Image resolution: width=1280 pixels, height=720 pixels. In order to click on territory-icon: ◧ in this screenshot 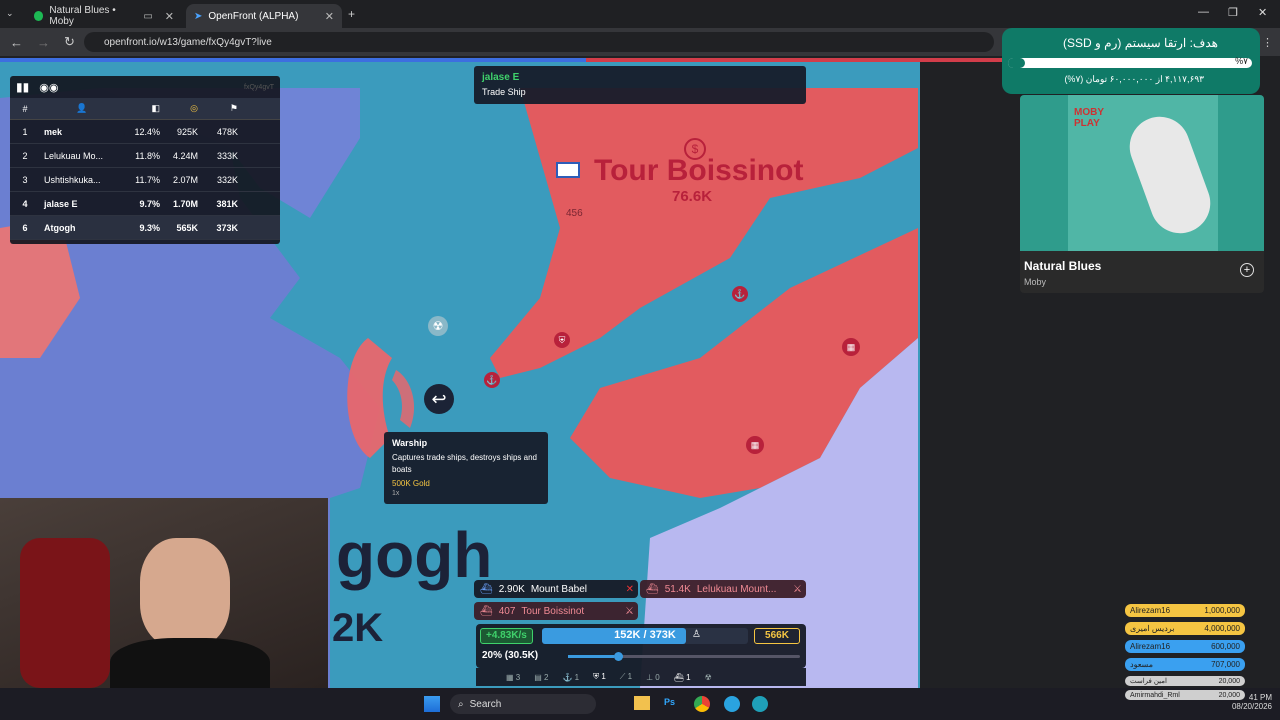, I will do `click(140, 108)`.